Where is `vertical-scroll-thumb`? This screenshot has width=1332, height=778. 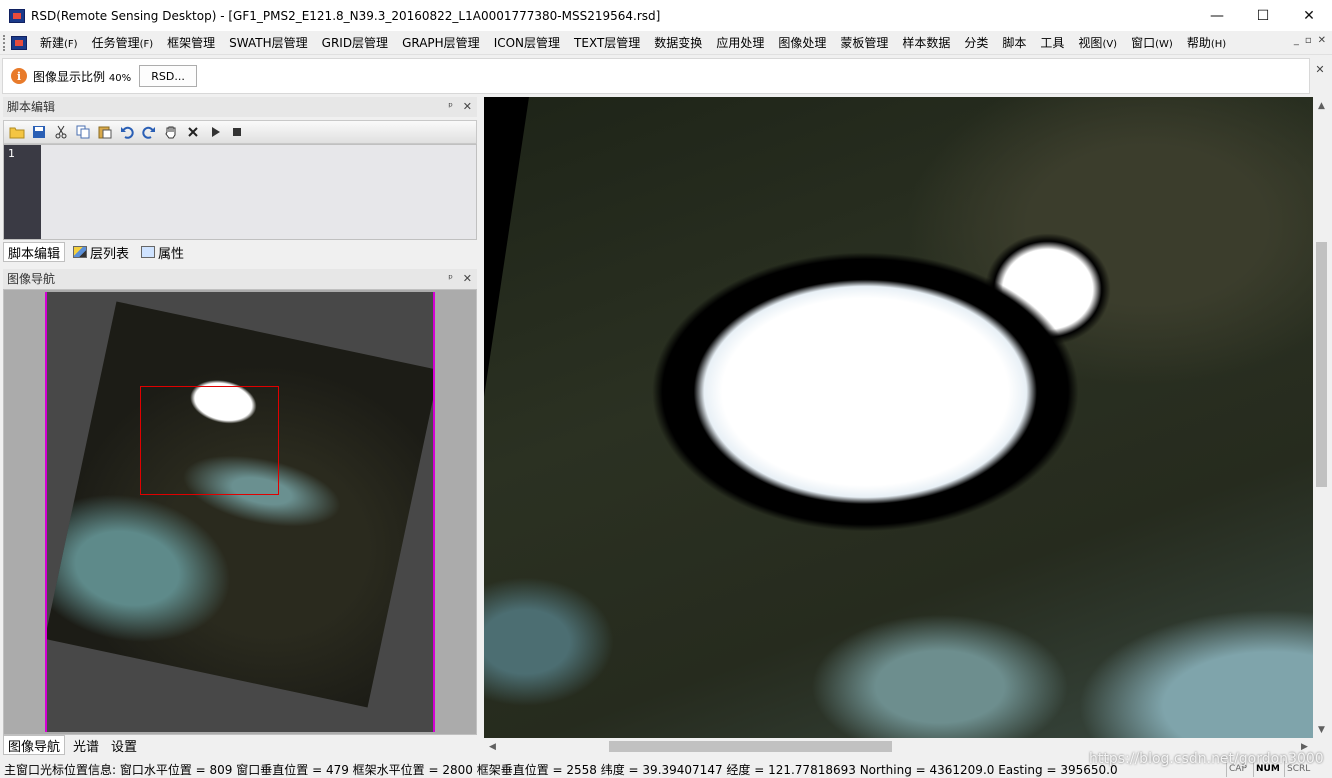 vertical-scroll-thumb is located at coordinates (1321, 364).